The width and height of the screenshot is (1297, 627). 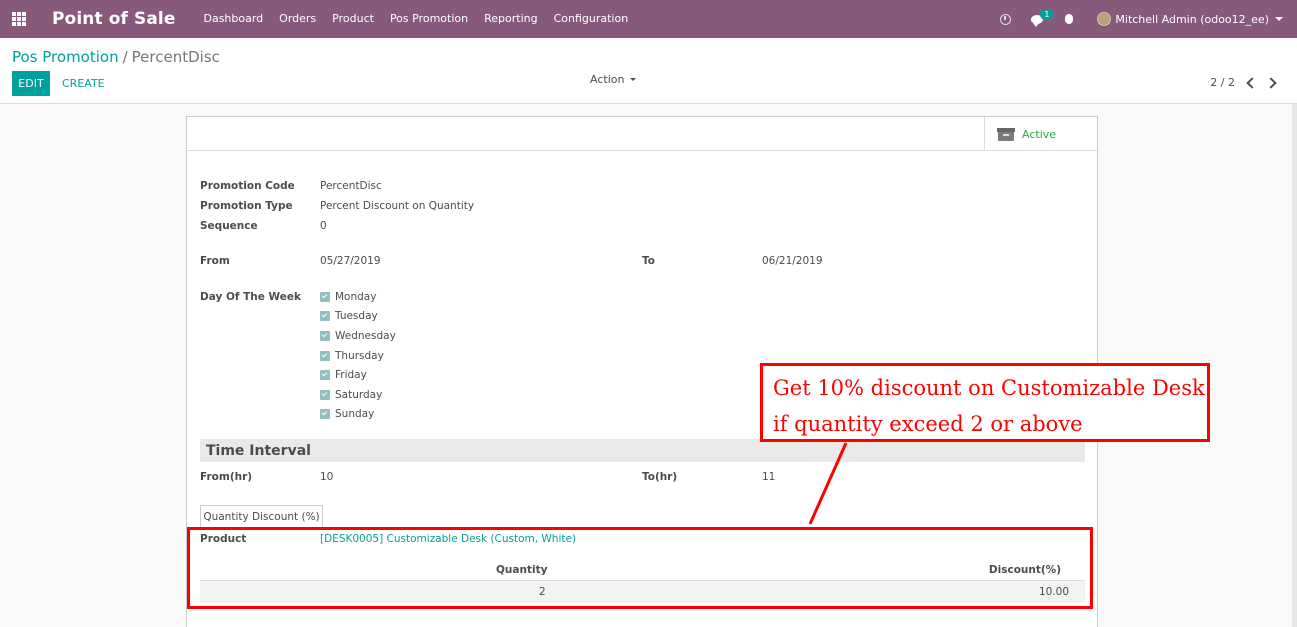 I want to click on annotation-pointer-line, so click(x=828, y=483).